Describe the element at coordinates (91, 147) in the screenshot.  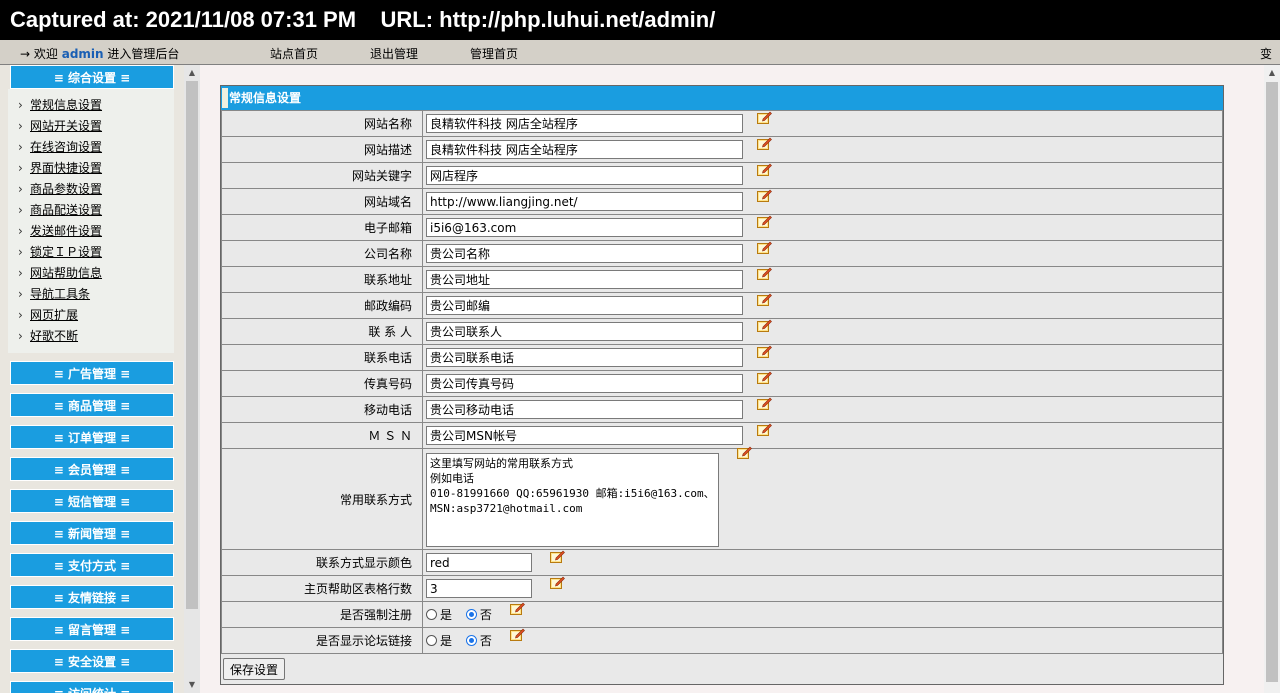
I see `submenu-item: 在线咨询设置` at that location.